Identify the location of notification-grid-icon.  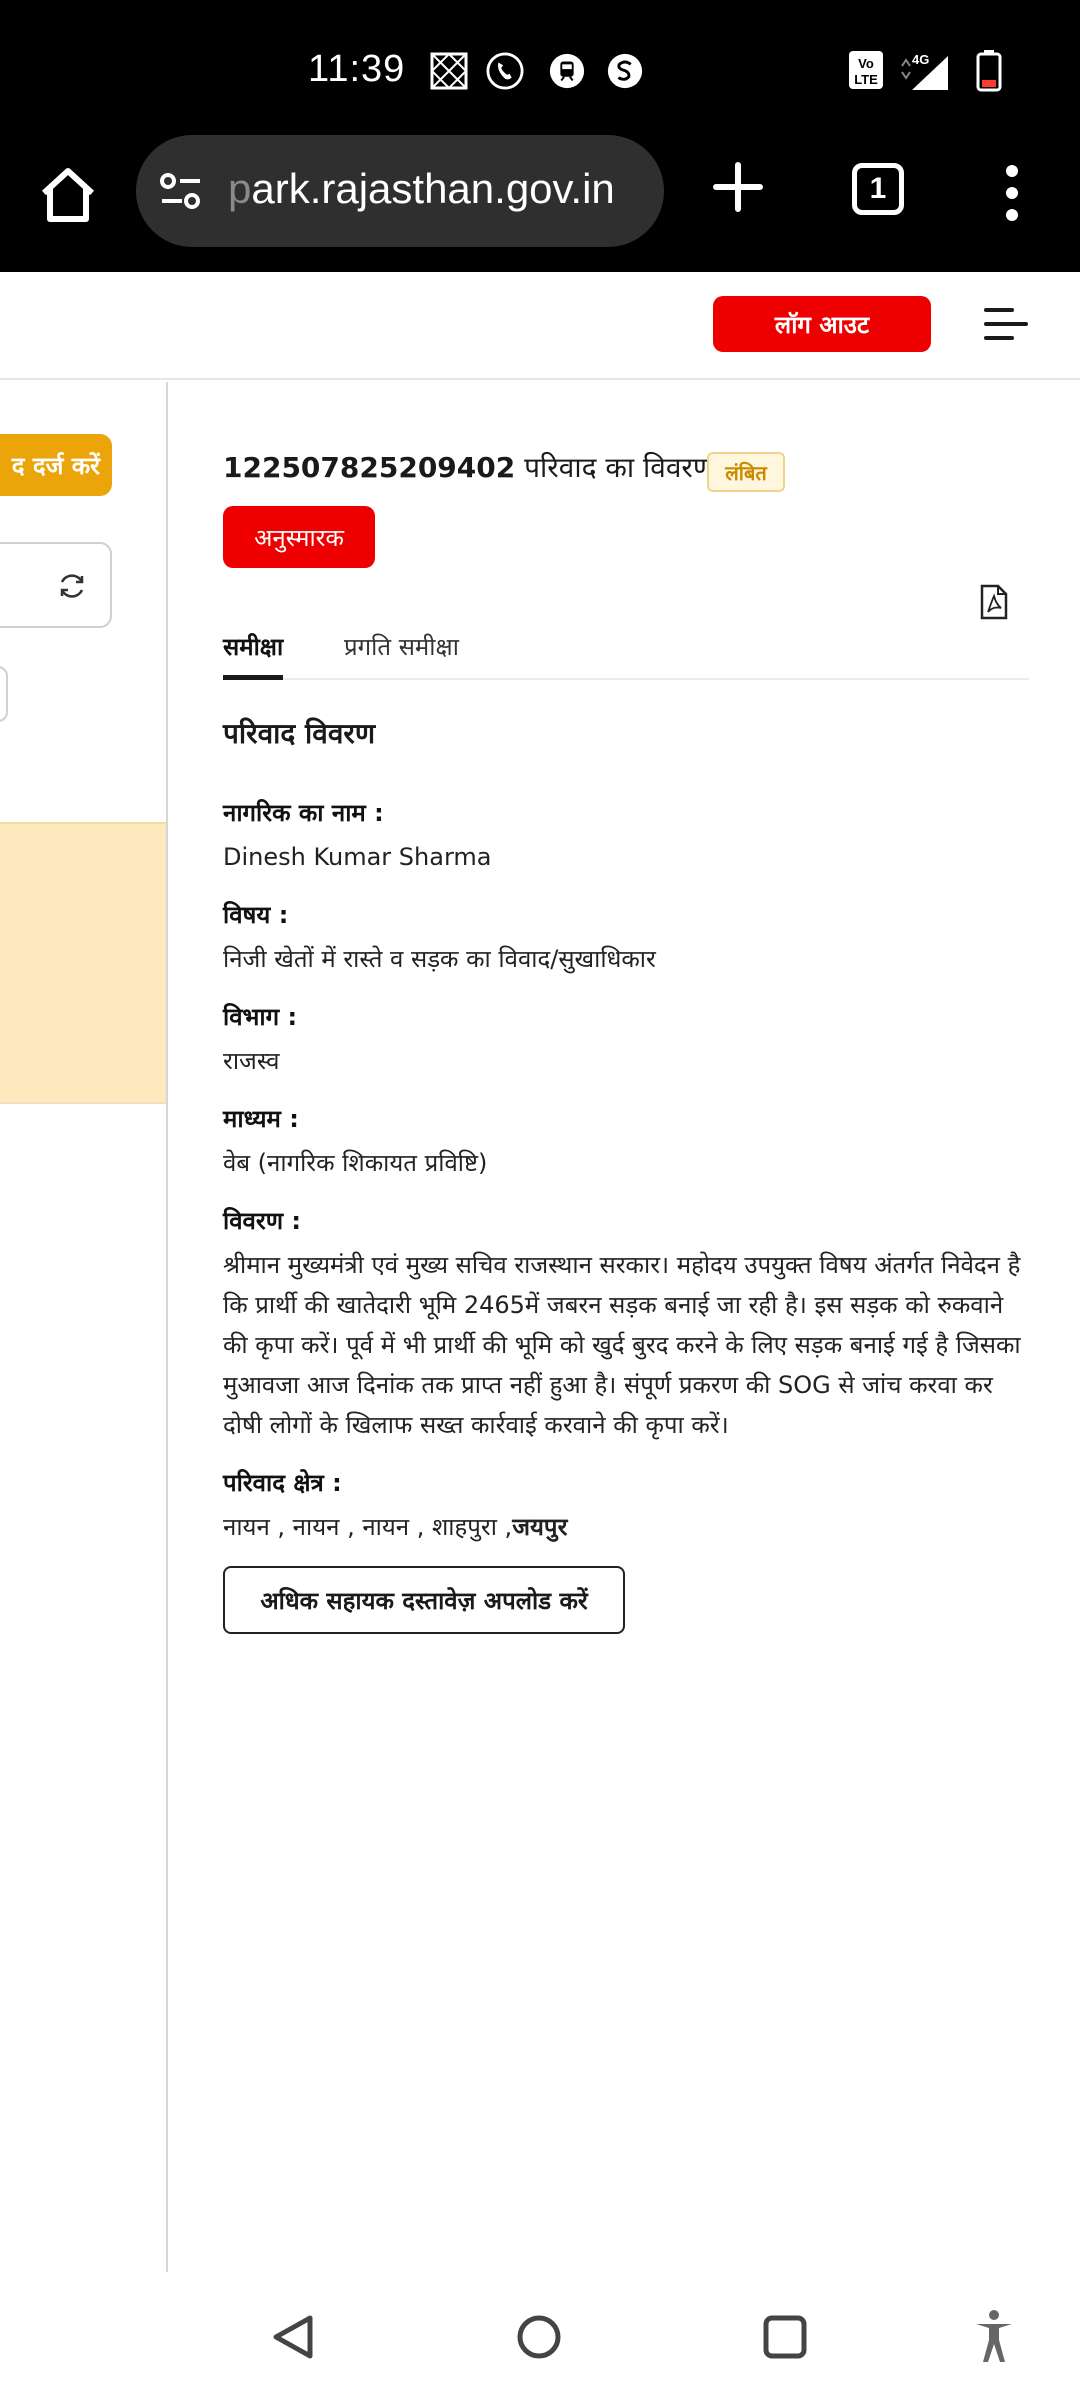
(449, 71).